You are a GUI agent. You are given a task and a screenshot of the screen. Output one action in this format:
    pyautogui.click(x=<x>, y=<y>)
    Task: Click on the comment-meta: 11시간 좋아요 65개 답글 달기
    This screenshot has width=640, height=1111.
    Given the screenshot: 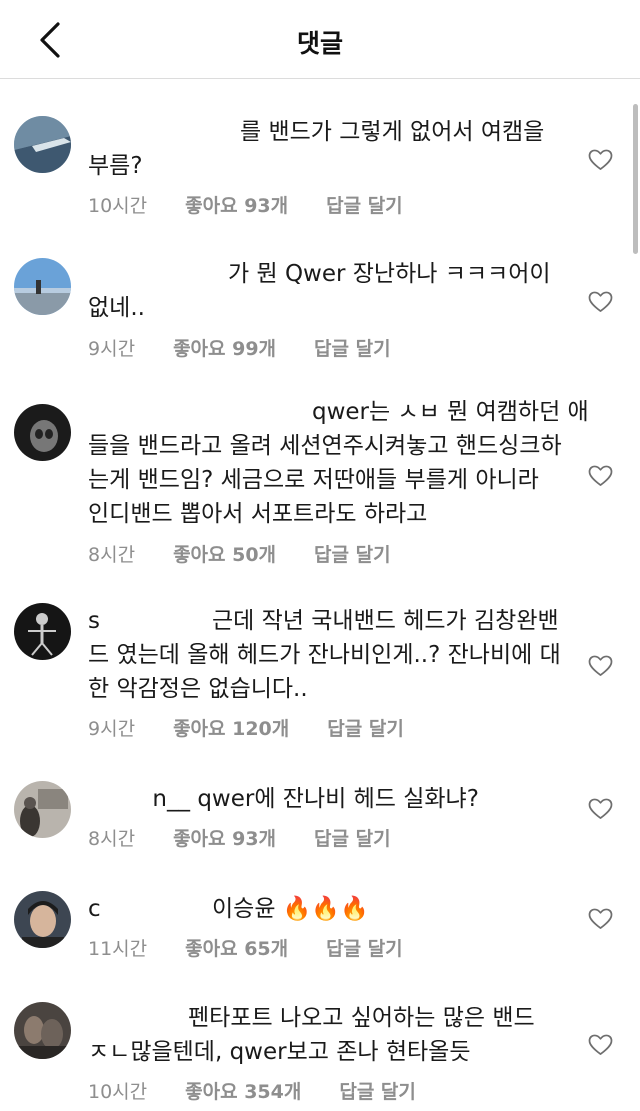 What is the action you would take?
    pyautogui.click(x=264, y=947)
    